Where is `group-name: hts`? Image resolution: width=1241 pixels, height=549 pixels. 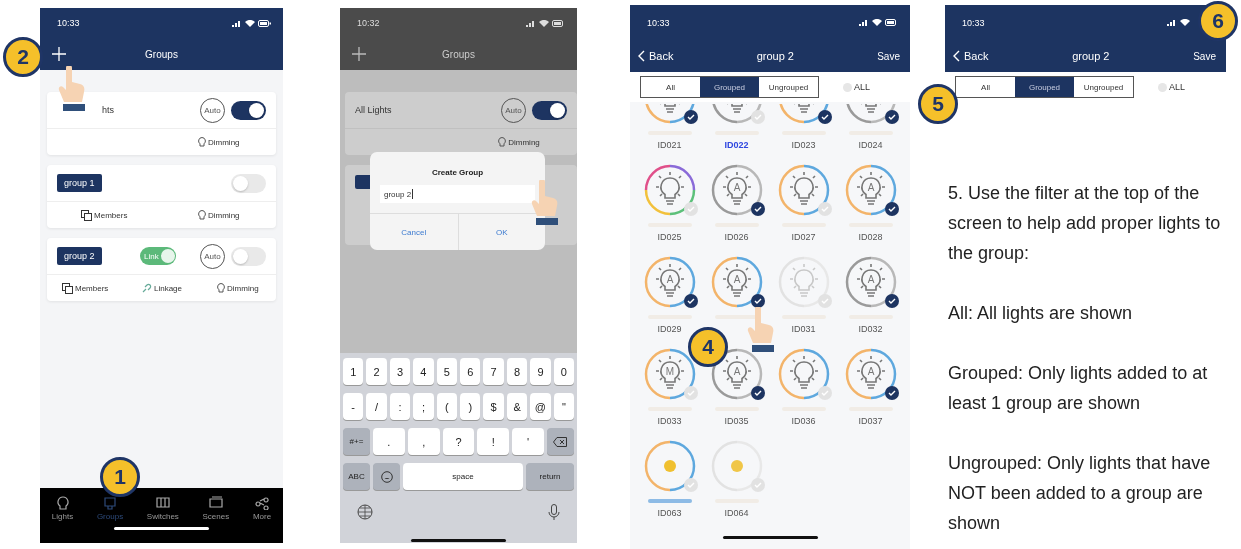 group-name: hts is located at coordinates (108, 110).